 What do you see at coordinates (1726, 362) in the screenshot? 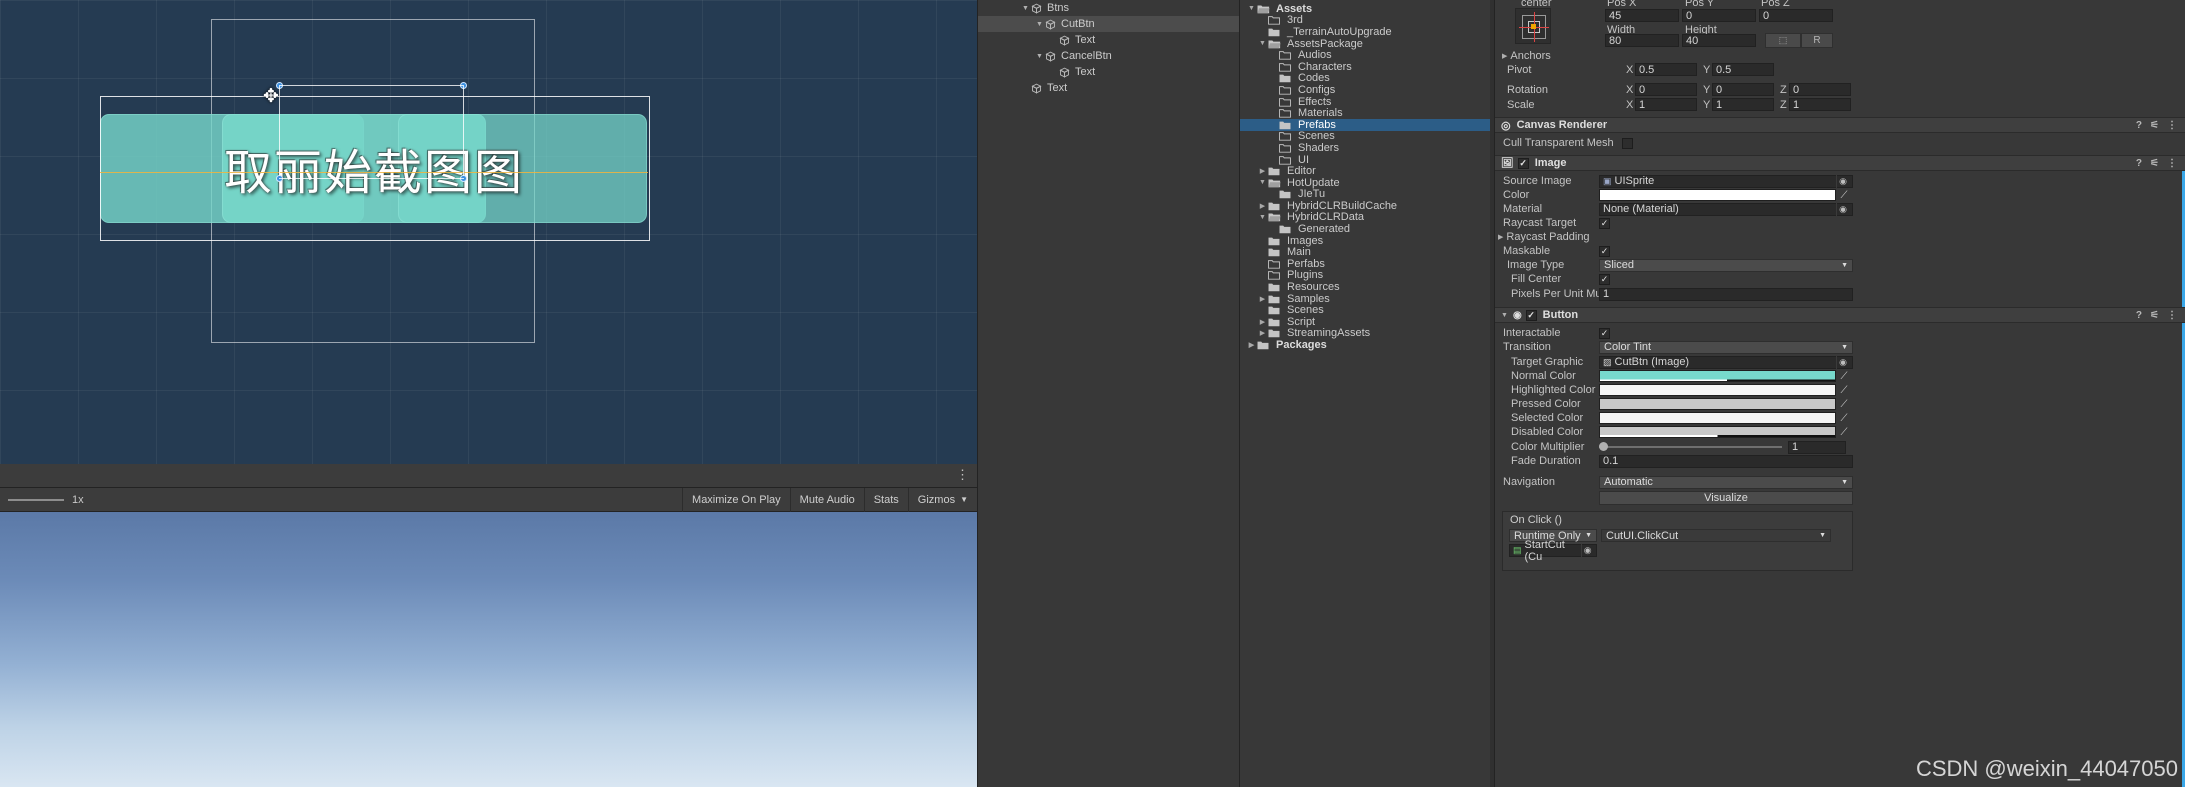
I see `target-graphic-field: ▨ CutBtn (Image) ◉` at bounding box center [1726, 362].